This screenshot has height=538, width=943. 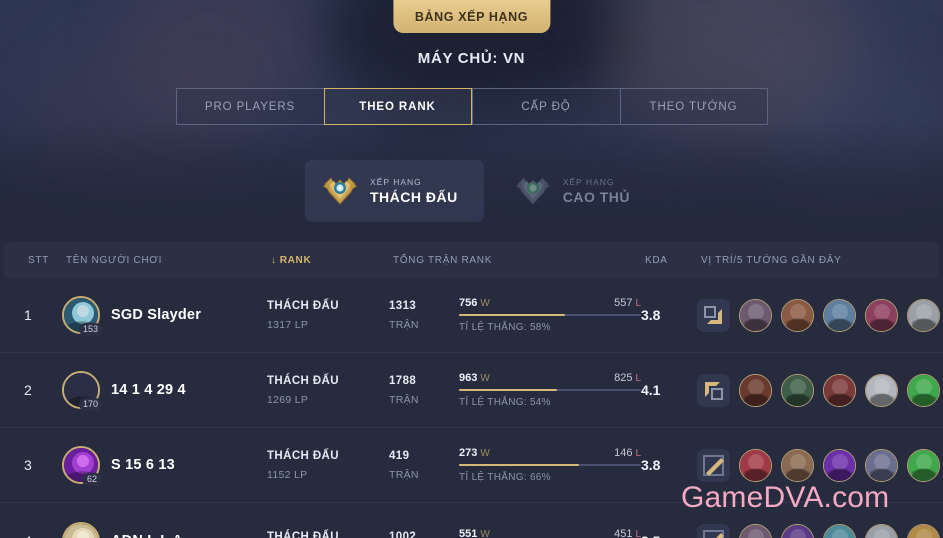 What do you see at coordinates (651, 390) in the screenshot?
I see `row-kda: 4.1` at bounding box center [651, 390].